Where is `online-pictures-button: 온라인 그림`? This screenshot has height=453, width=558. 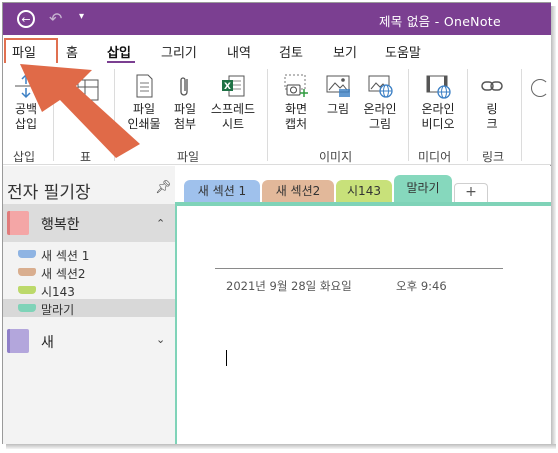 online-pictures-button: 온라인 그림 is located at coordinates (380, 102).